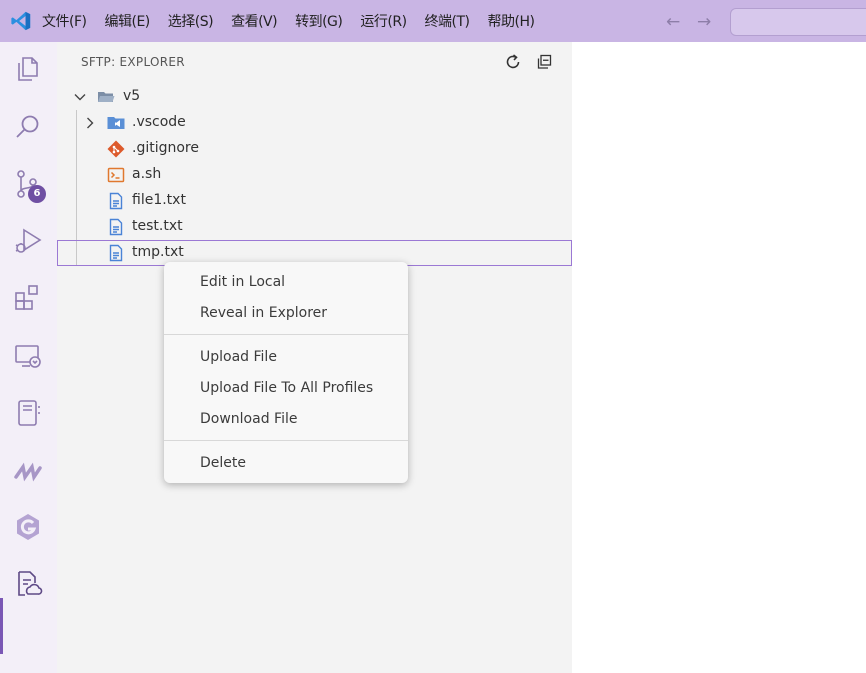 This screenshot has height=673, width=866. What do you see at coordinates (165, 148) in the screenshot?
I see `tree-item-label: .gitignore` at bounding box center [165, 148].